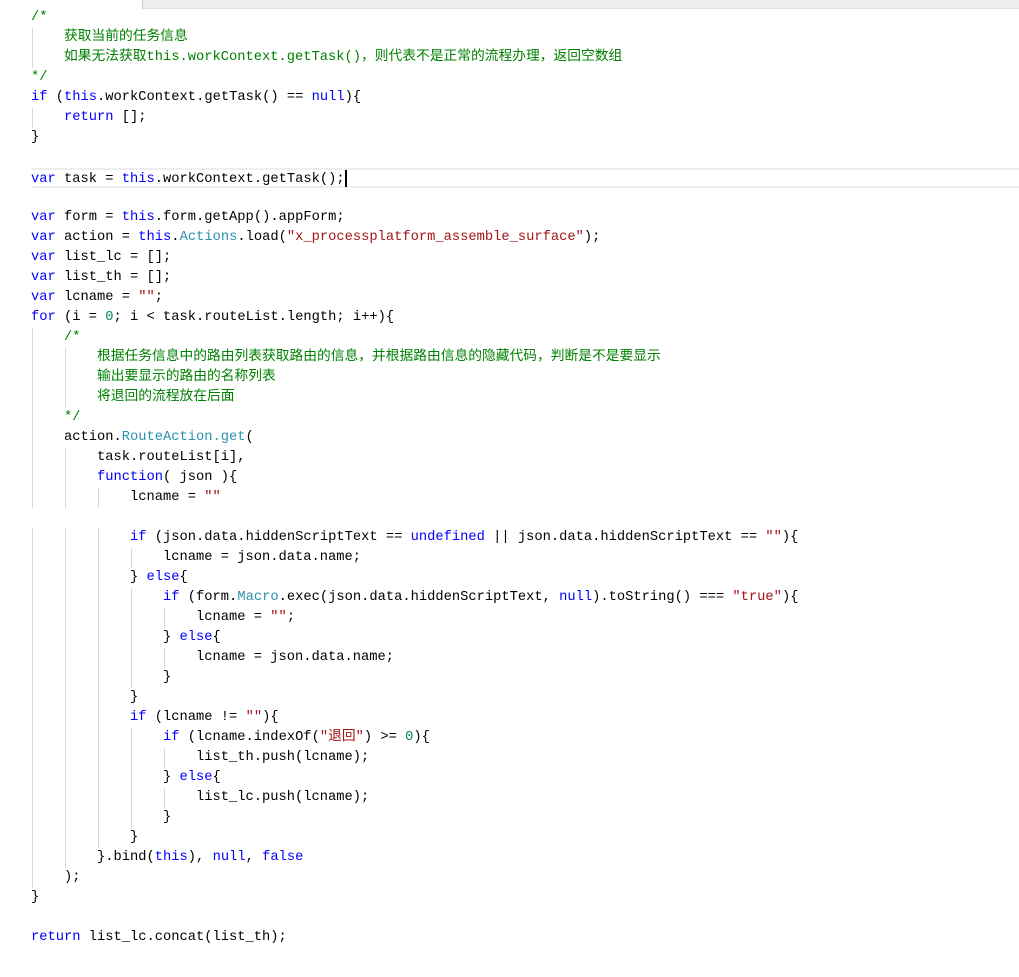 This screenshot has height=977, width=1019. I want to click on code-line: task.routeList[i],, so click(138, 458).